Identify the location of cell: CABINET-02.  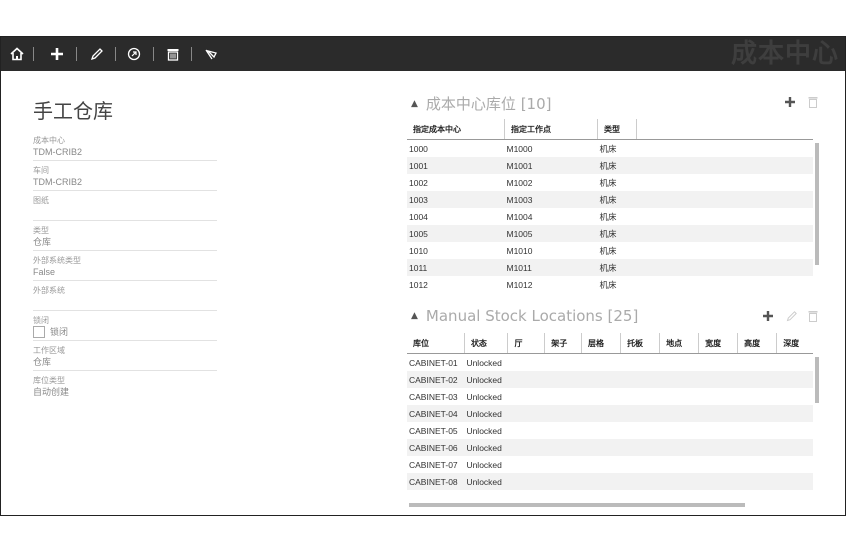
(436, 379).